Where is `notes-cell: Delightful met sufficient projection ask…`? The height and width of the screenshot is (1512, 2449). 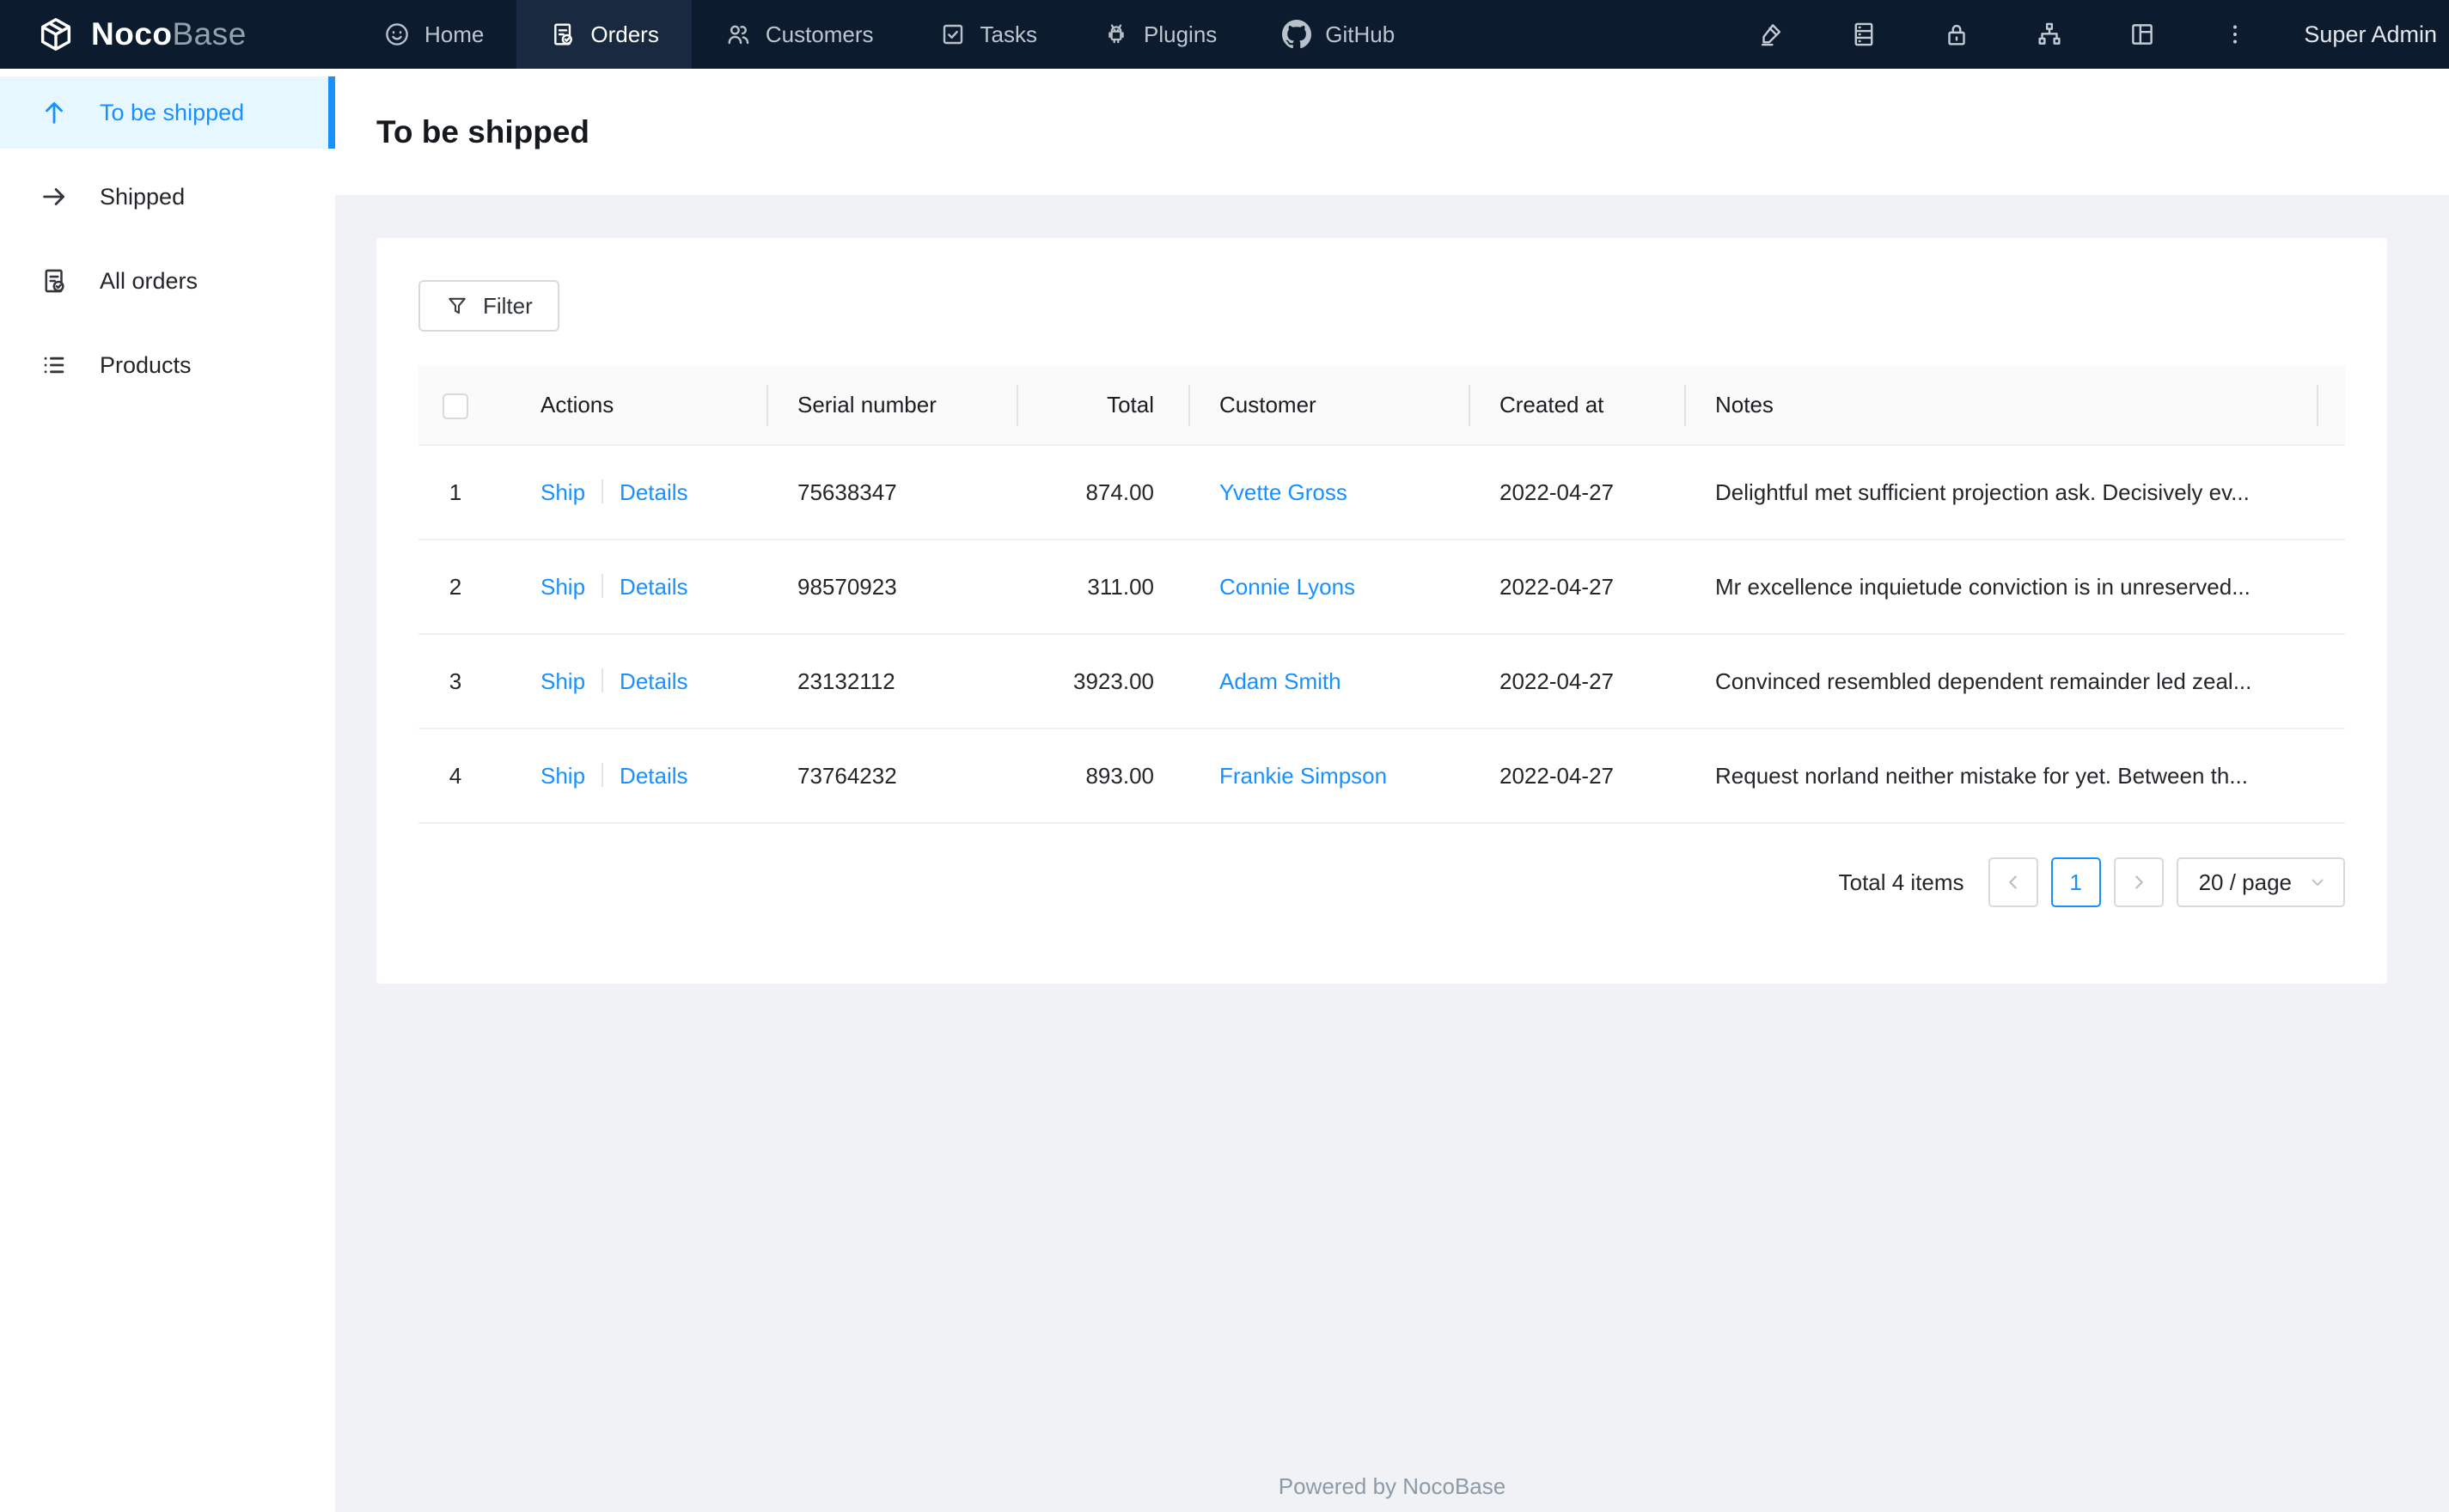 notes-cell: Delightful met sufficient projection ask… is located at coordinates (2002, 493).